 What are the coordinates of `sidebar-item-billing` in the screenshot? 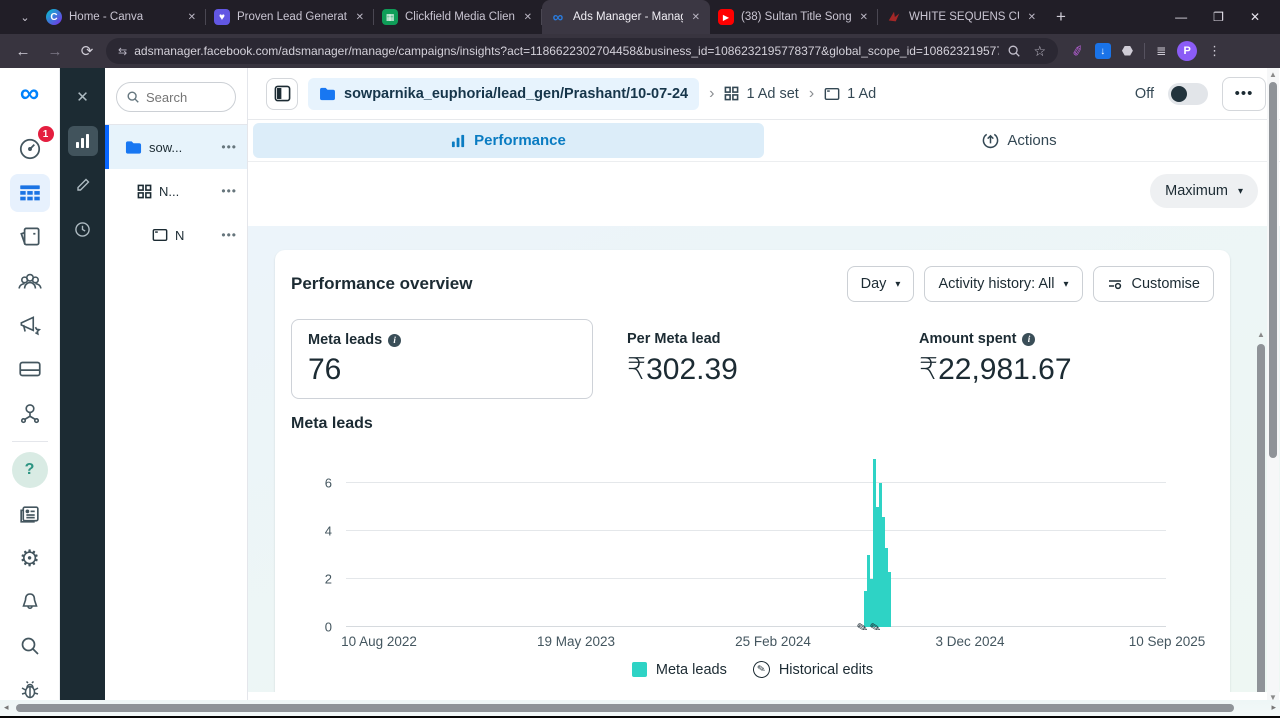 It's located at (30, 369).